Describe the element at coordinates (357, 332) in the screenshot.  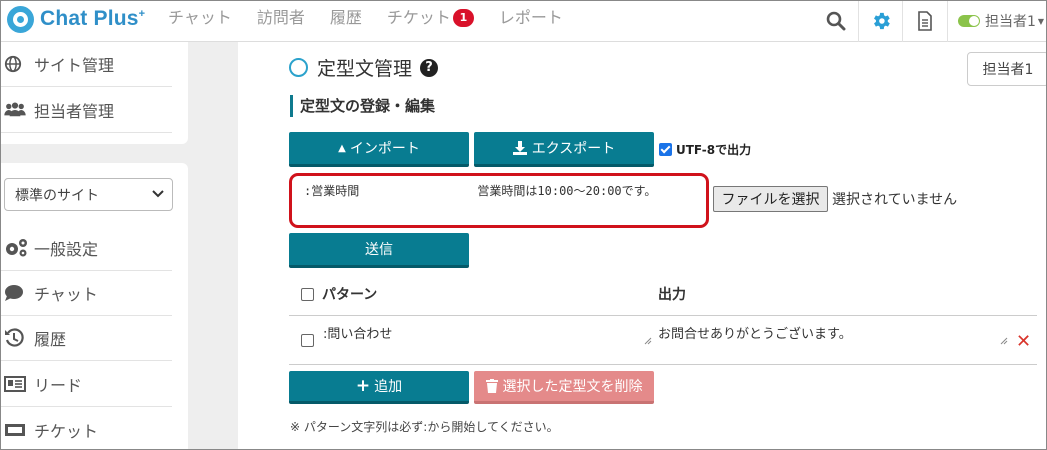
I see `pattern-cell: :問い合わせ` at that location.